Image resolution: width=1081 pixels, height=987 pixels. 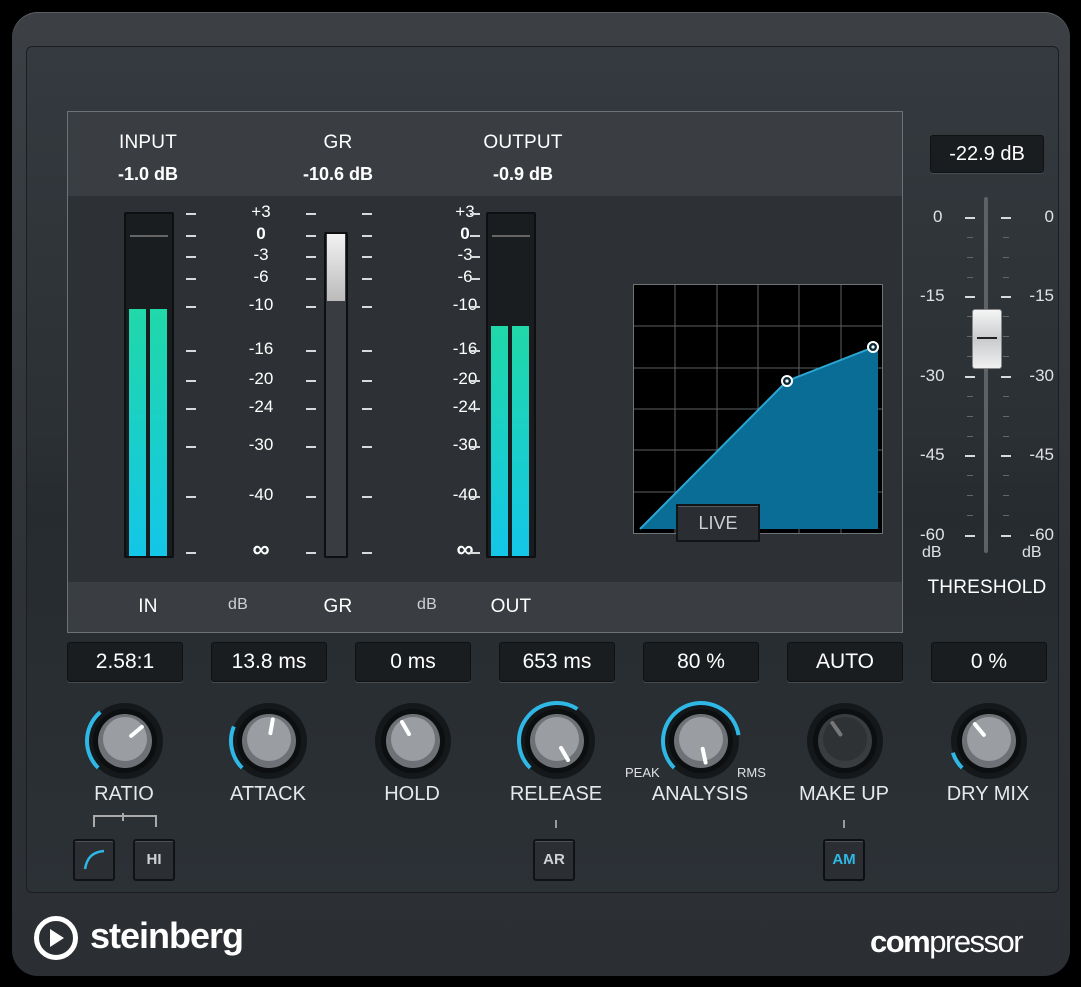 I want to click on control-value-display: AUTO, so click(x=845, y=662).